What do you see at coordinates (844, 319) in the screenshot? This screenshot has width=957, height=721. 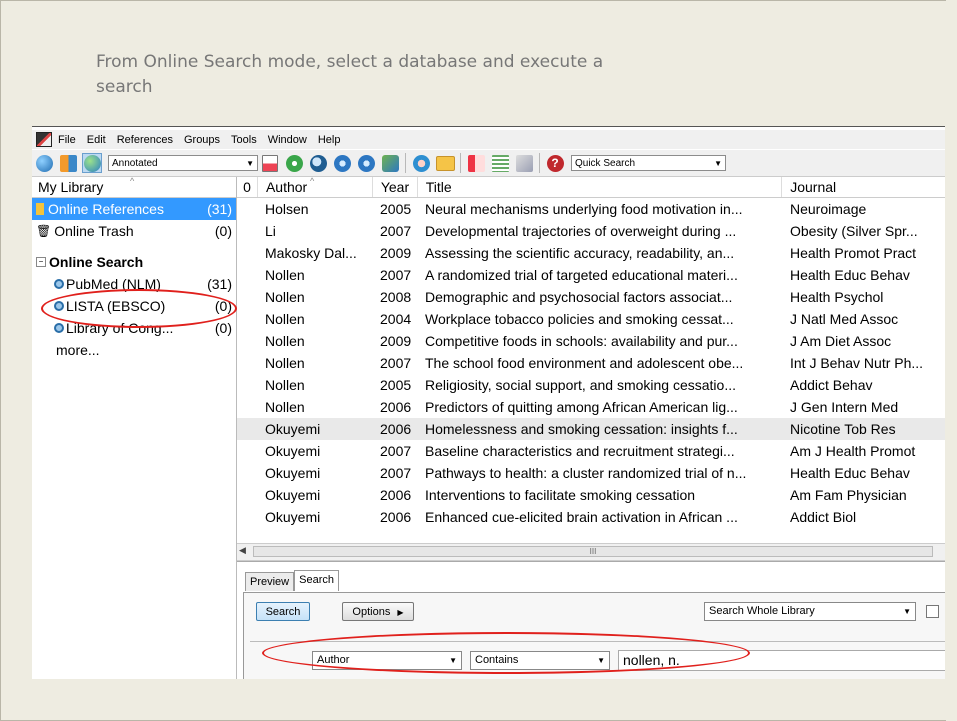 I see `journal-cell: J Natl Med Assoc` at bounding box center [844, 319].